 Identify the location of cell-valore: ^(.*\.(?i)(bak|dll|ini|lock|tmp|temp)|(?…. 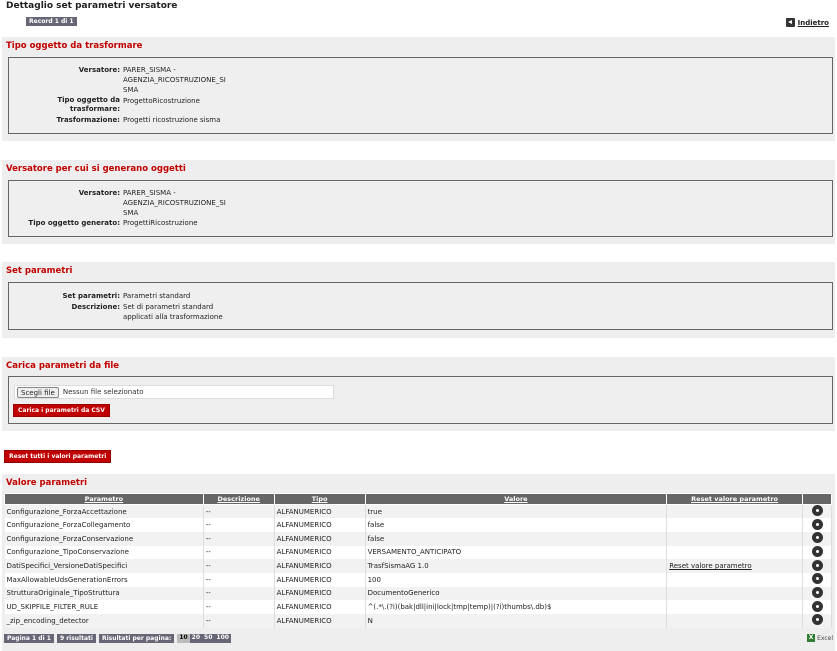
(516, 607).